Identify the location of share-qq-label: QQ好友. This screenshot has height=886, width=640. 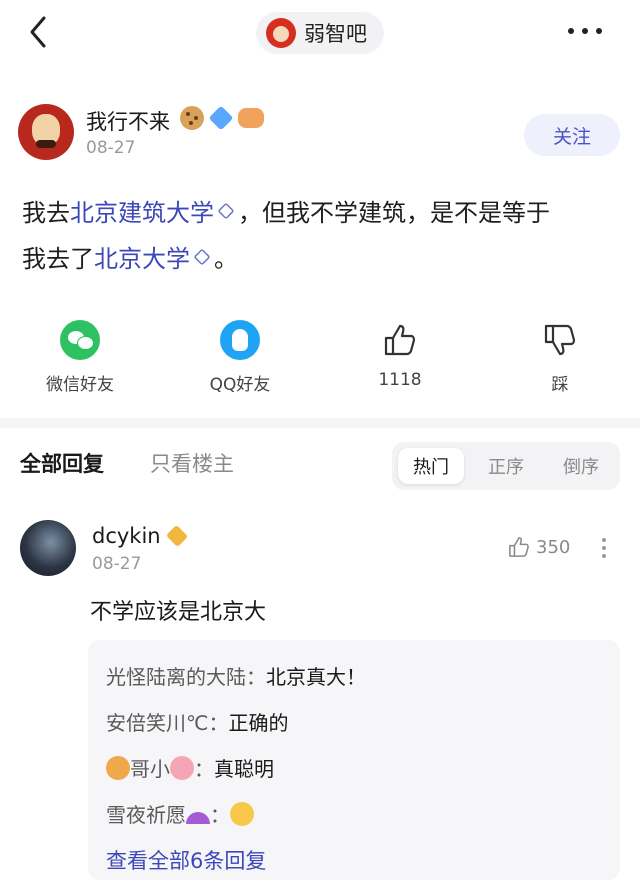
(240, 385).